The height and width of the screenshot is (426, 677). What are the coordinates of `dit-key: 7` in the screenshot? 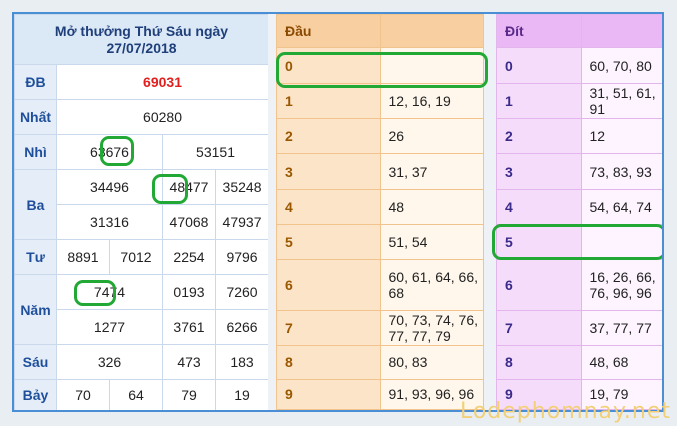 It's located at (539, 328).